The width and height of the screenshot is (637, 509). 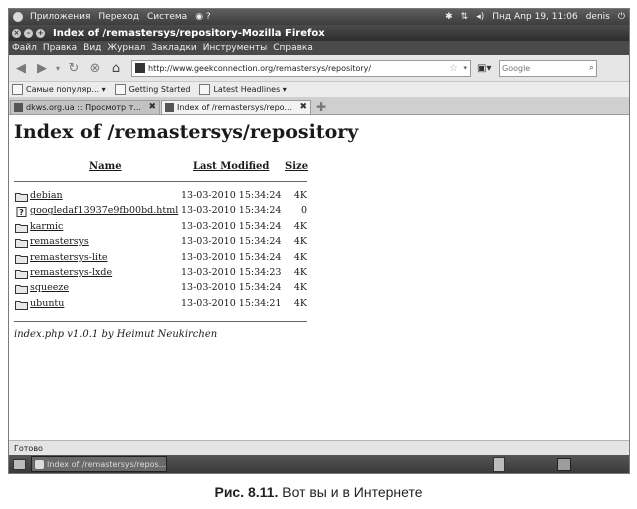 What do you see at coordinates (19, 464) in the screenshot?
I see `show-desktop-icon` at bounding box center [19, 464].